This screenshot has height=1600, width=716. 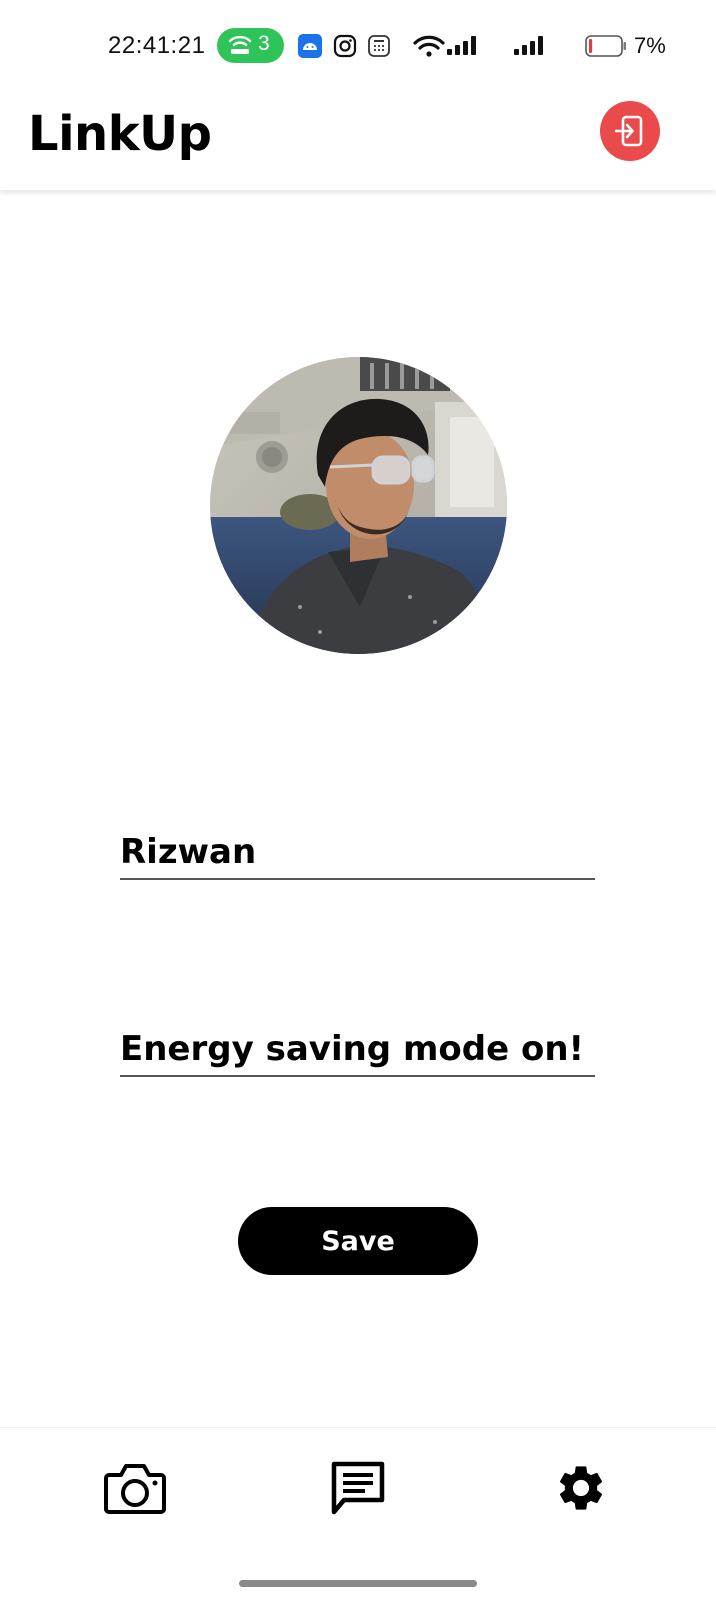 I want to click on app-title: LinkUp, so click(x=120, y=134).